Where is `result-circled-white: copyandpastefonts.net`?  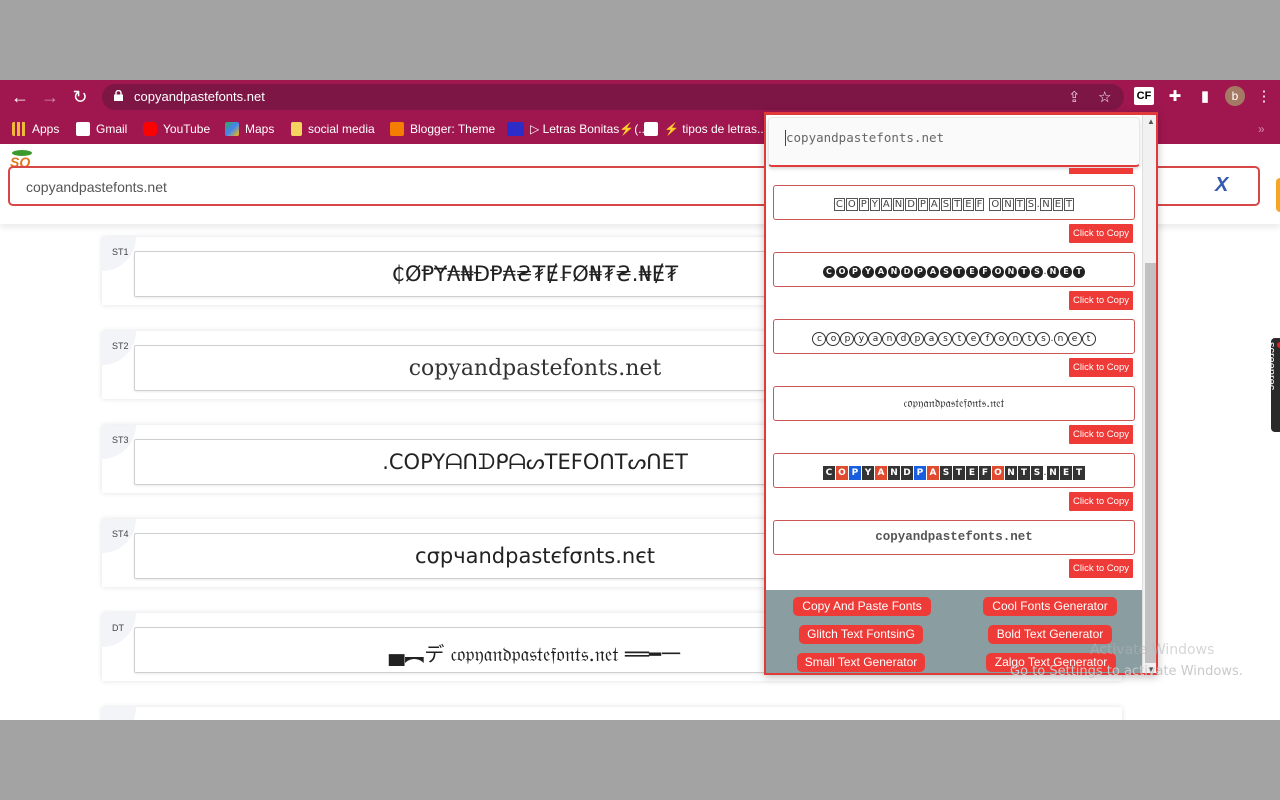
result-circled-white: copyandpastefonts.net is located at coordinates (954, 336).